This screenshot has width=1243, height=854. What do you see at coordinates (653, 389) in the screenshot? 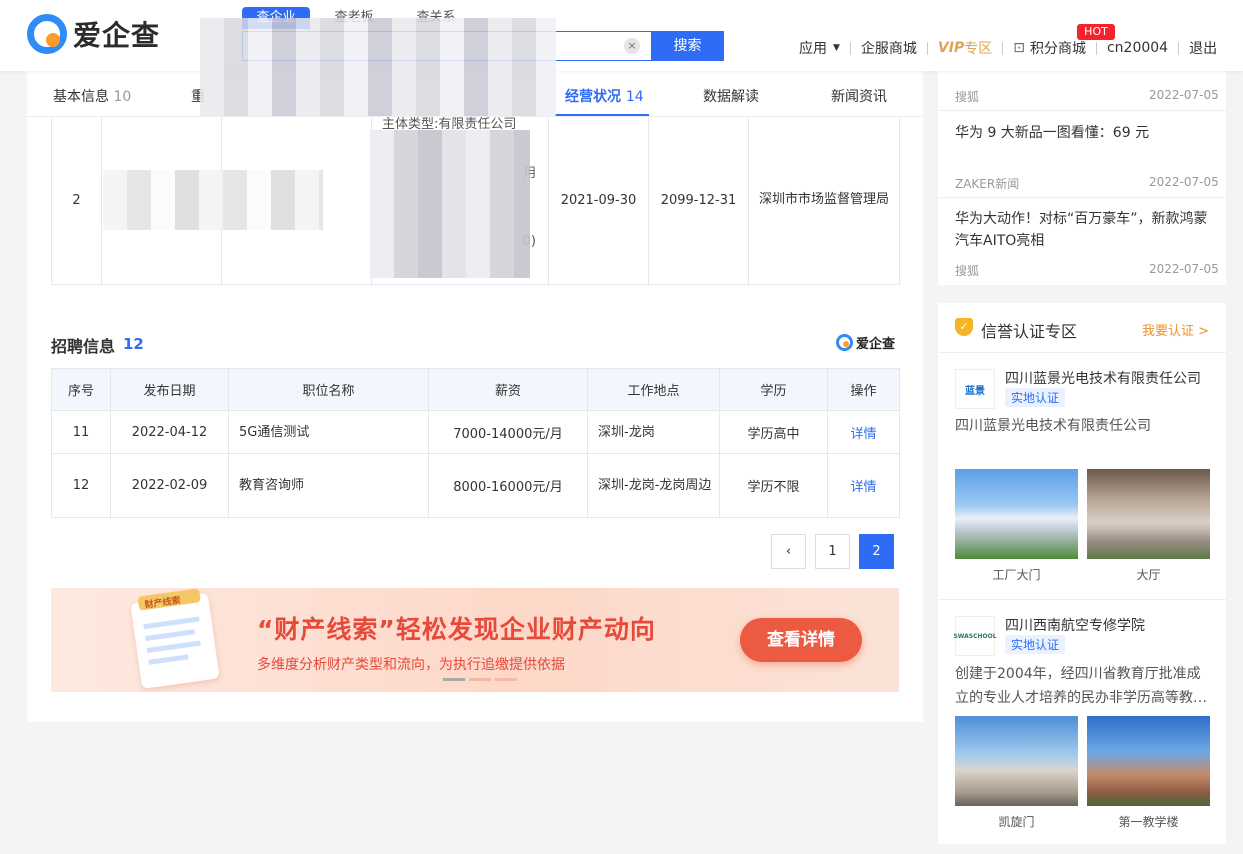
I see `col-header: 工作地点` at bounding box center [653, 389].